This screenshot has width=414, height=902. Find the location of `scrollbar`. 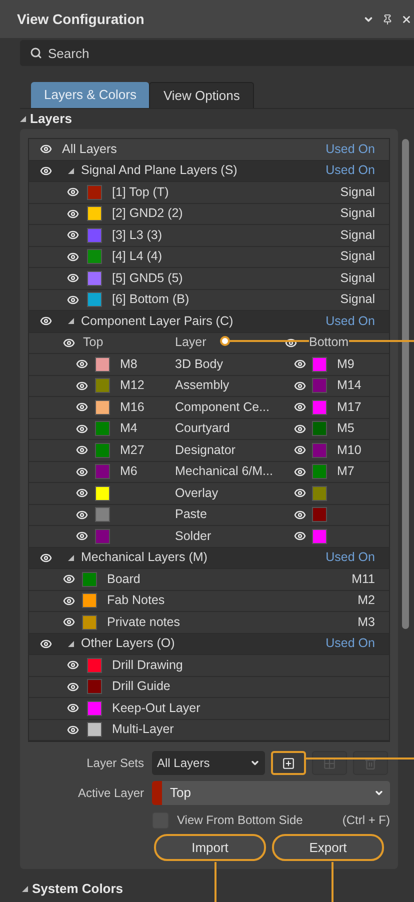

scrollbar is located at coordinates (405, 384).